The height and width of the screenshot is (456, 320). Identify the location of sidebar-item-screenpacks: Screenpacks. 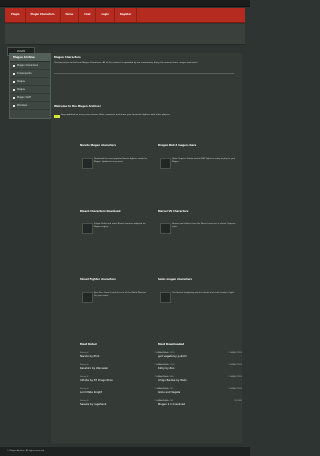
(30, 74).